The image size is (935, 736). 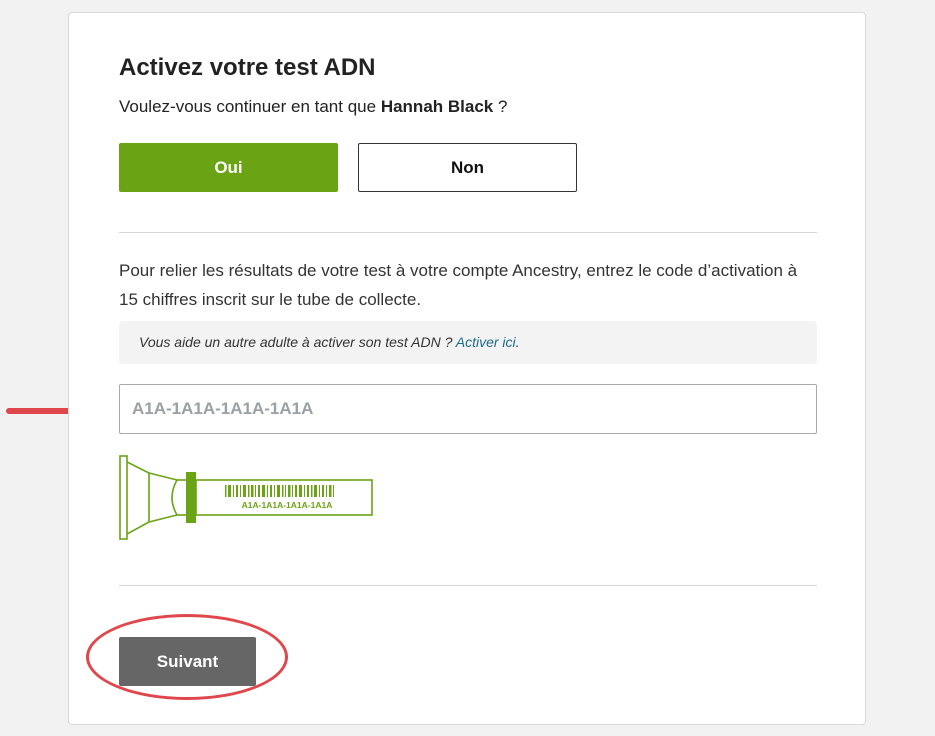 What do you see at coordinates (279, 491) in the screenshot?
I see `tube-barcode` at bounding box center [279, 491].